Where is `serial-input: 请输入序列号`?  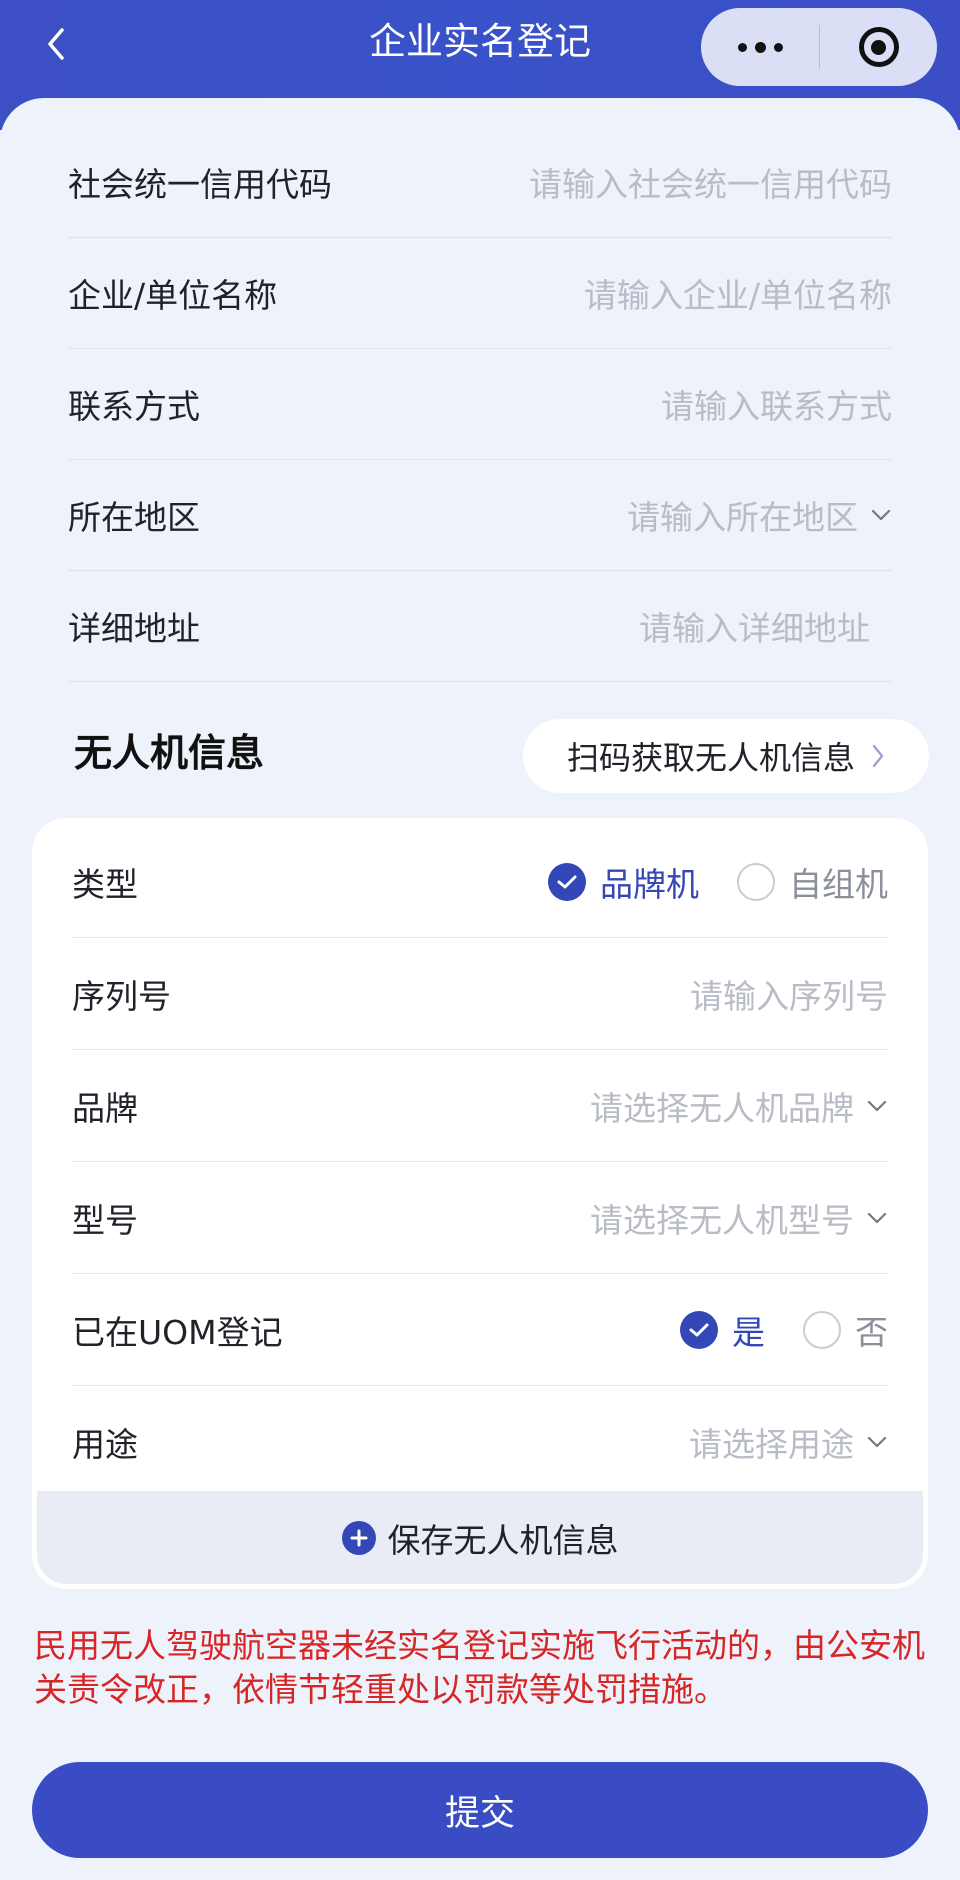 serial-input: 请输入序列号 is located at coordinates (789, 994).